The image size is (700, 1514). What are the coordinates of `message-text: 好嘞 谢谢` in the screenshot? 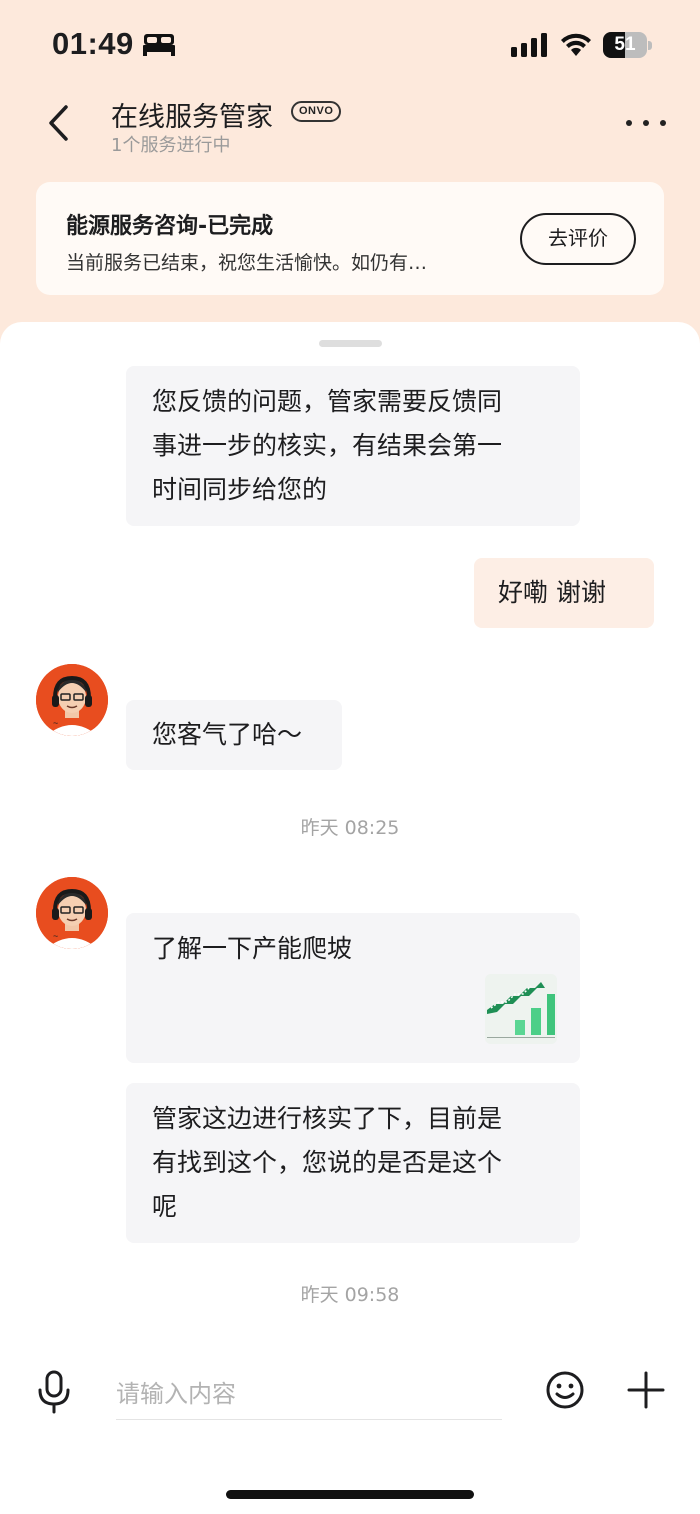 It's located at (552, 592).